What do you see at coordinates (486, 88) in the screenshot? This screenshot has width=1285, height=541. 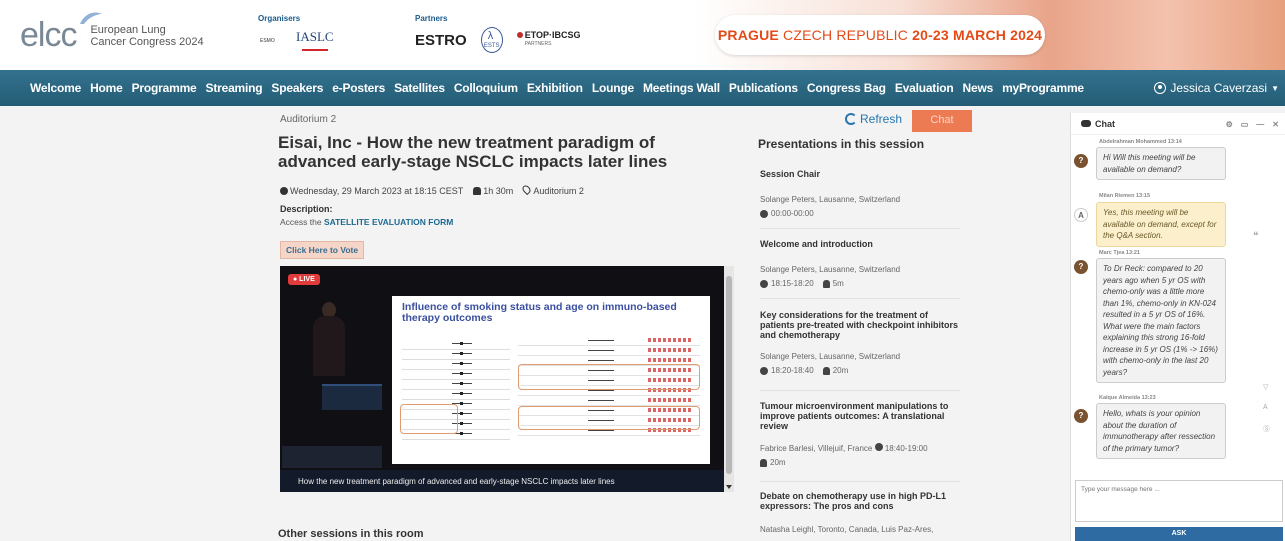 I see `nav-colloquium: Colloquium` at bounding box center [486, 88].